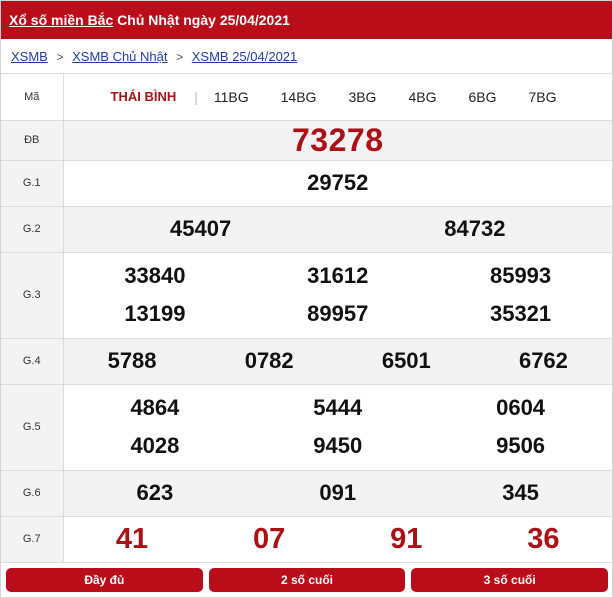 The width and height of the screenshot is (613, 598). I want to click on breadcrumb-xsmb: XSMB, so click(29, 56).